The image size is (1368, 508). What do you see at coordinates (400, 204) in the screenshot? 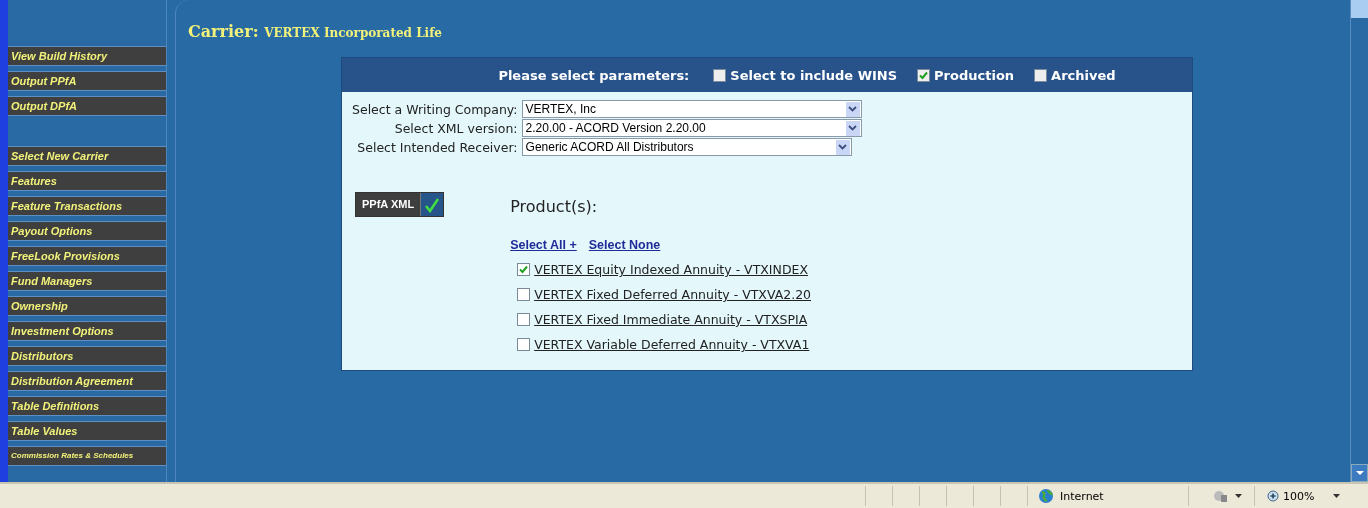
I see `ppfa-xml-button: PPfA XML` at bounding box center [400, 204].